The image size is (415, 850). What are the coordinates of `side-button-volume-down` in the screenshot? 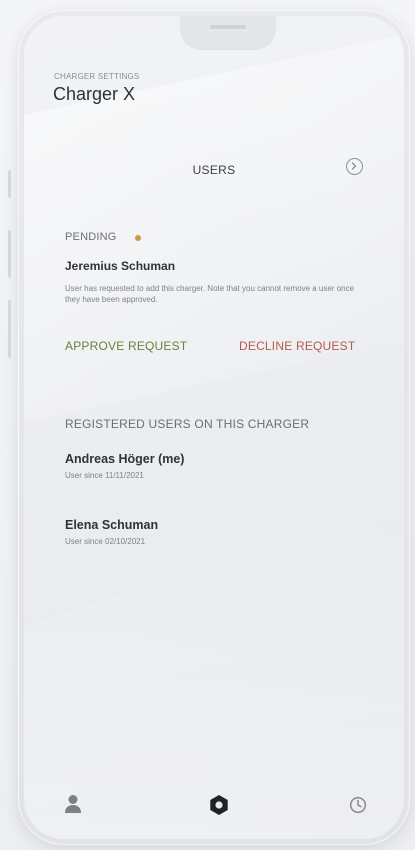 It's located at (9, 329).